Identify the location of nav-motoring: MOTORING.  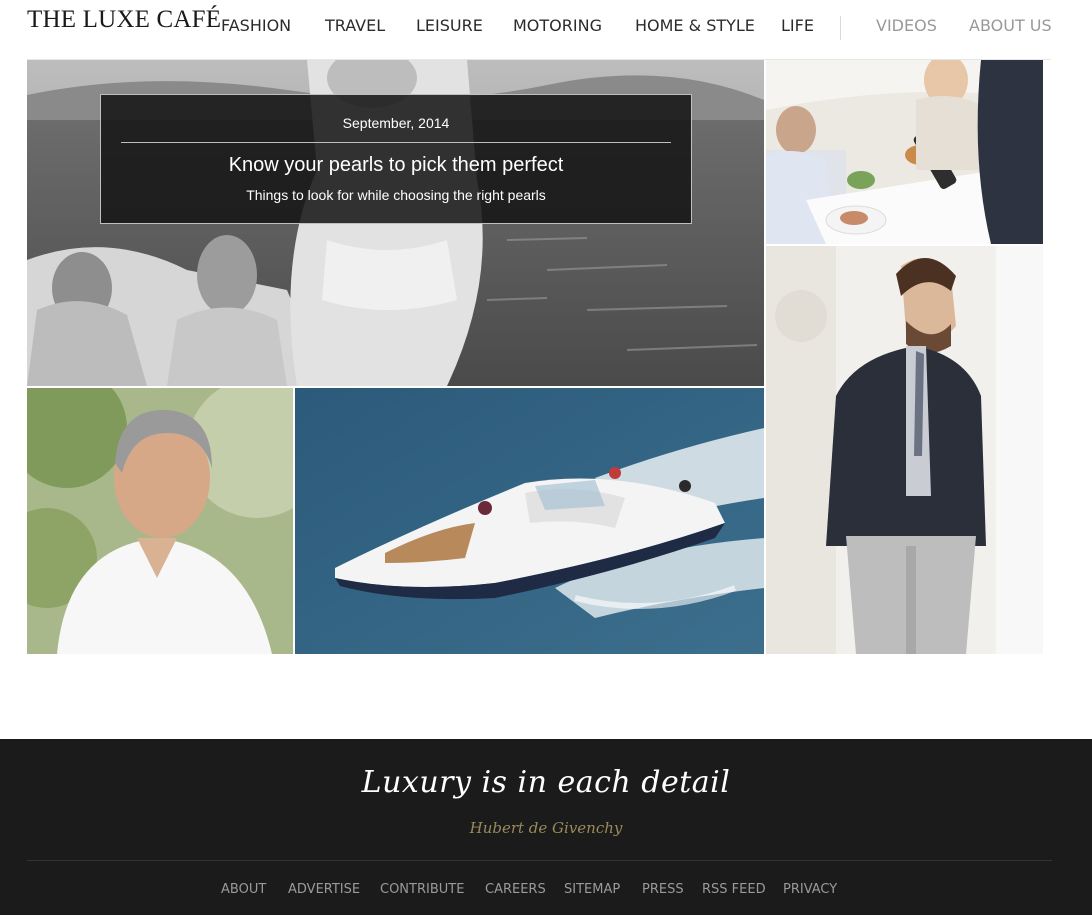
(557, 25).